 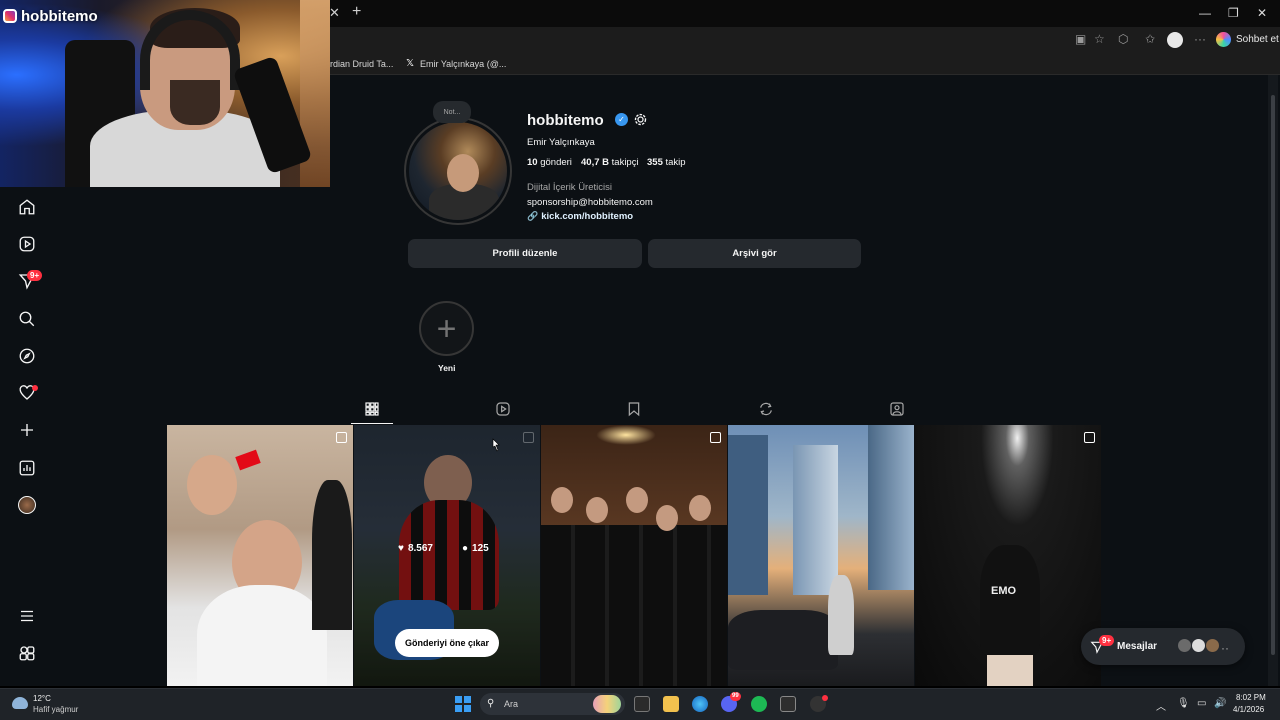 I want to click on tagged-tab-icon, so click(x=897, y=409).